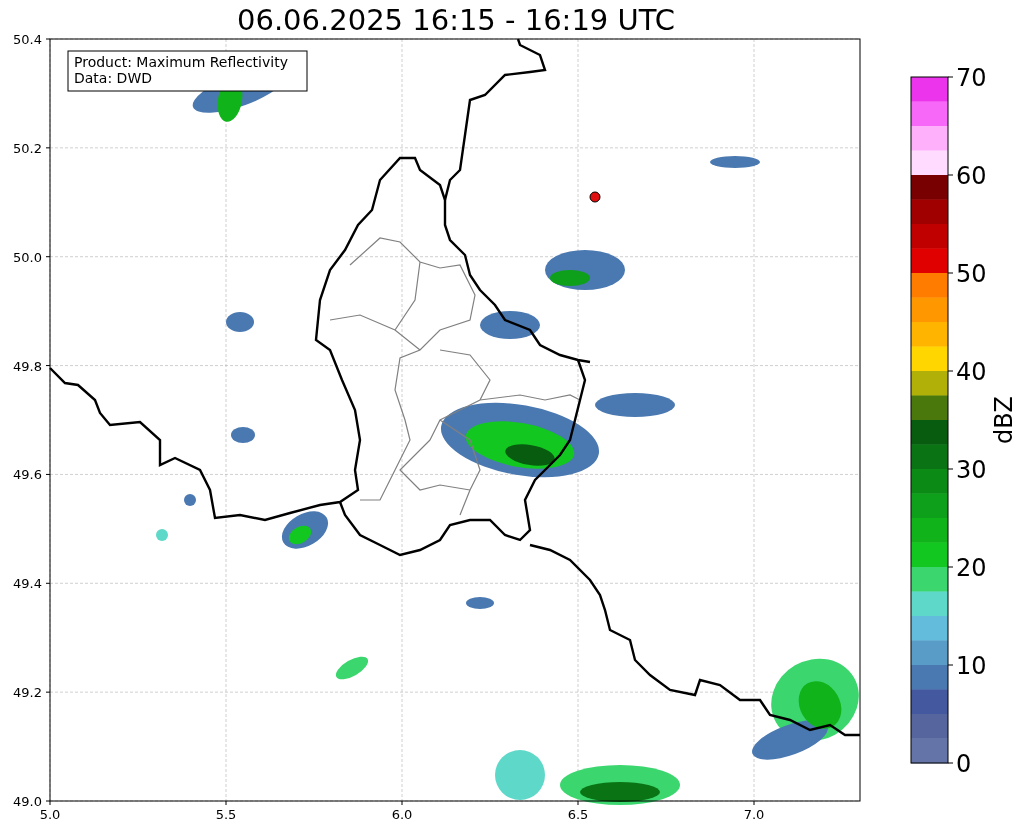 This screenshot has width=1023, height=834. What do you see at coordinates (27, 801) in the screenshot?
I see `y-tick-label: 49.0` at bounding box center [27, 801].